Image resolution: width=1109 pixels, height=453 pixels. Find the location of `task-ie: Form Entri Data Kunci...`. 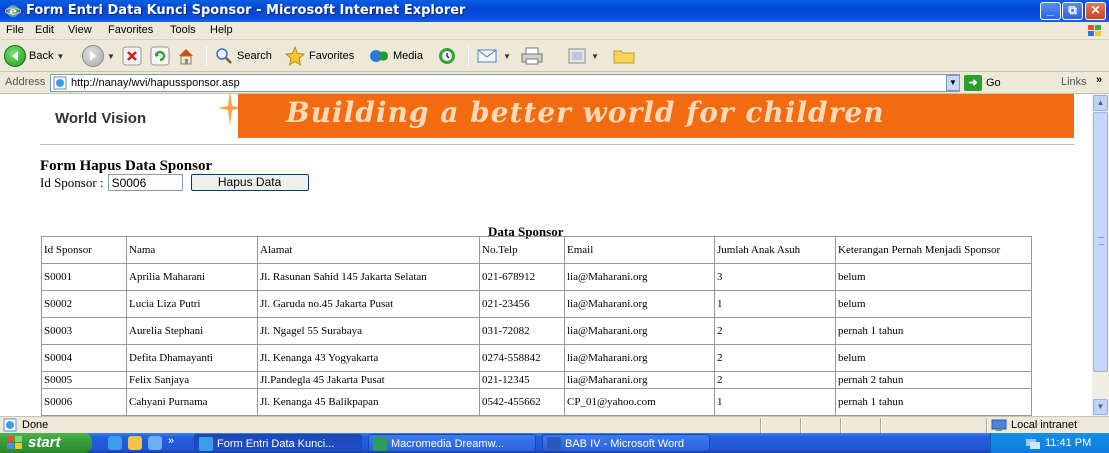

task-ie: Form Entri Data Kunci... is located at coordinates (278, 443).